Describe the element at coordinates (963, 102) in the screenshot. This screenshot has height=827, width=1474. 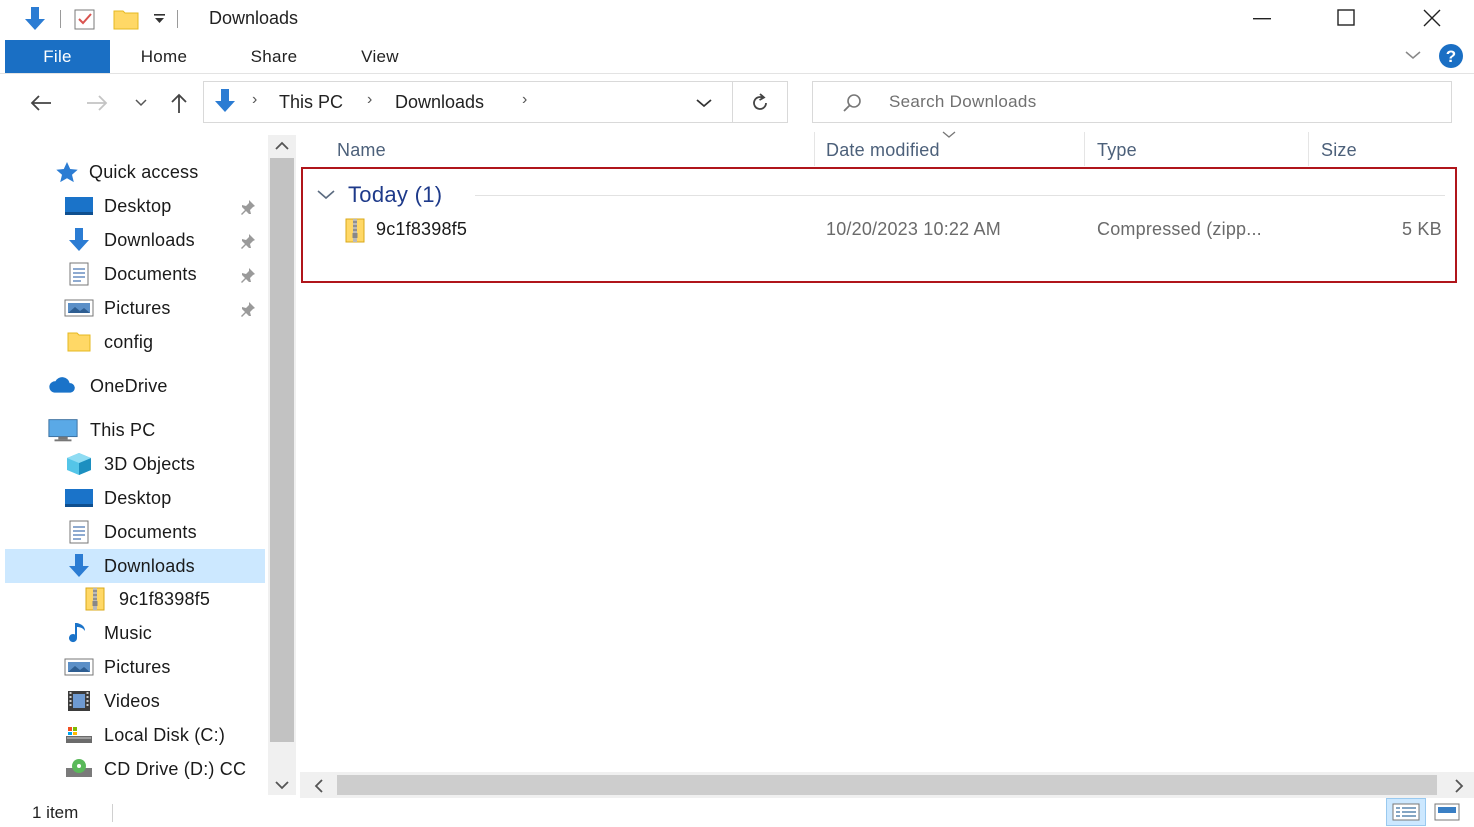
I see `search-input: Search Downloads` at that location.